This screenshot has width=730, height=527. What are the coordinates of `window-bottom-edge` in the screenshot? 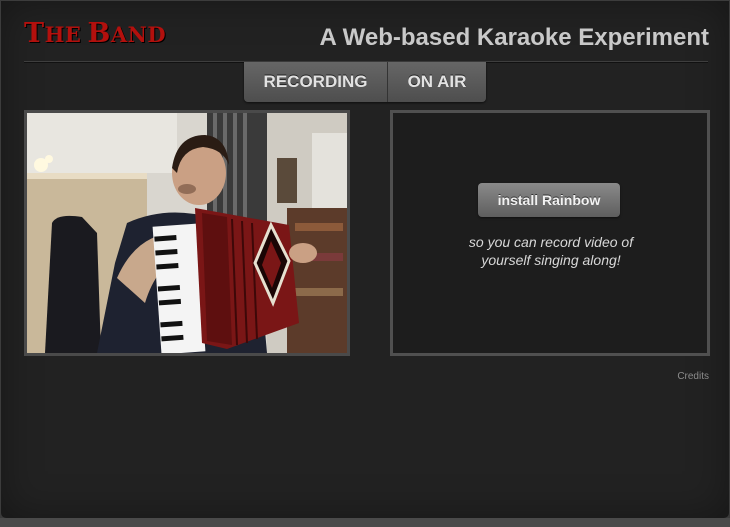 It's located at (365, 522).